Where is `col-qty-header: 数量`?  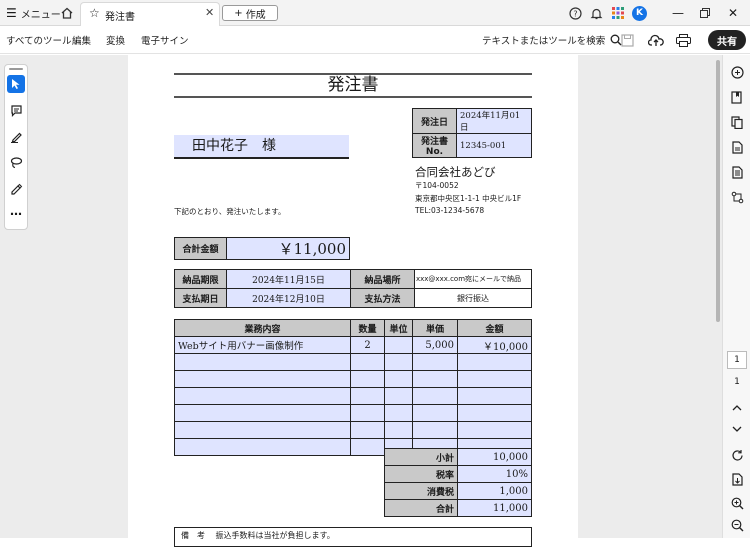 col-qty-header: 数量 is located at coordinates (367, 328).